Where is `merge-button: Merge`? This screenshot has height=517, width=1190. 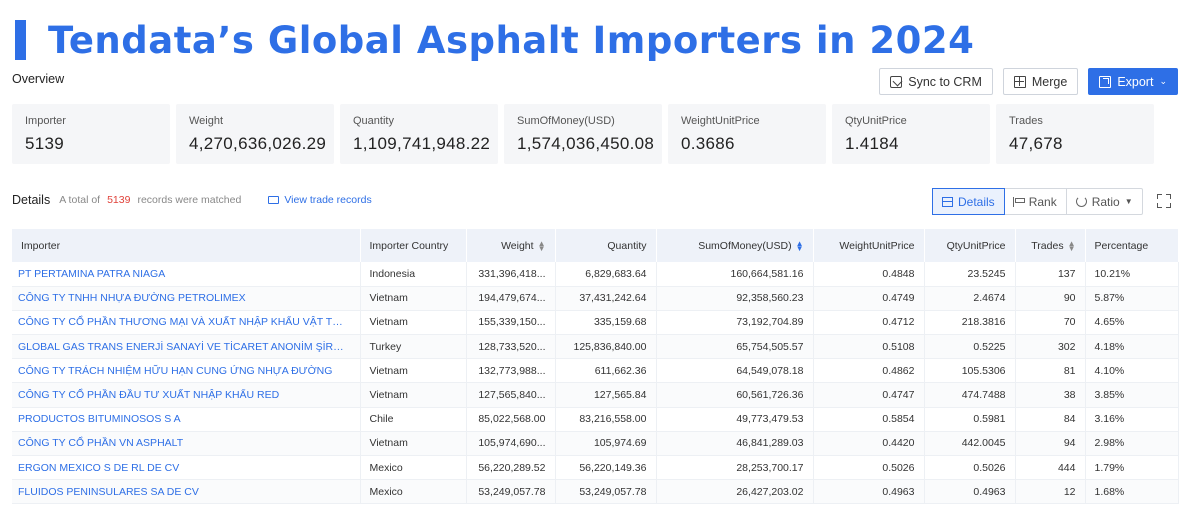
merge-button: Merge is located at coordinates (1040, 81).